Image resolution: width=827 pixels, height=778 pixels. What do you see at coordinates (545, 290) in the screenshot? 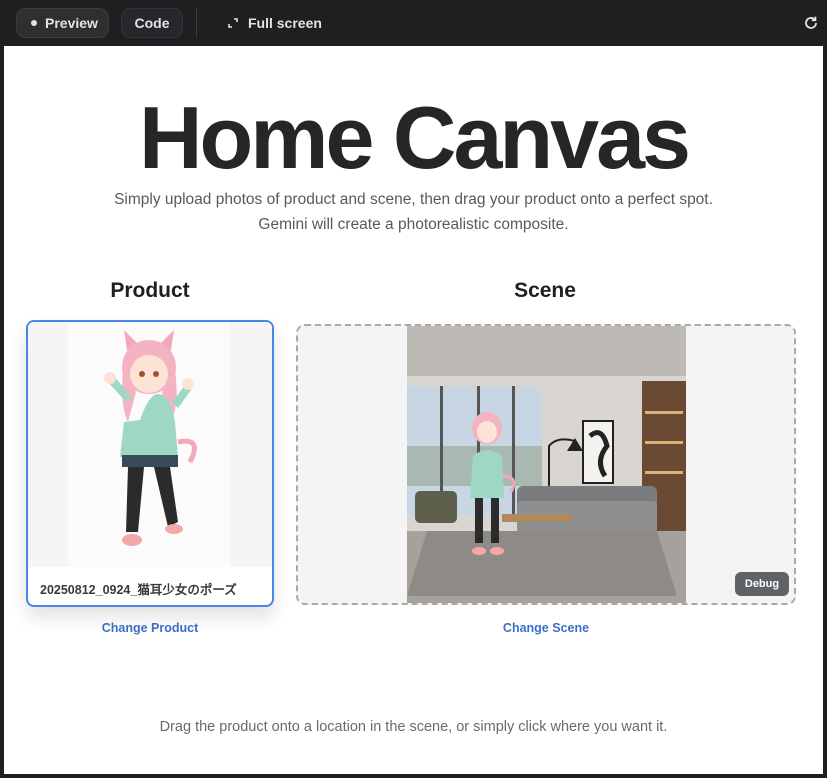
I see `scene-heading: Scene` at bounding box center [545, 290].